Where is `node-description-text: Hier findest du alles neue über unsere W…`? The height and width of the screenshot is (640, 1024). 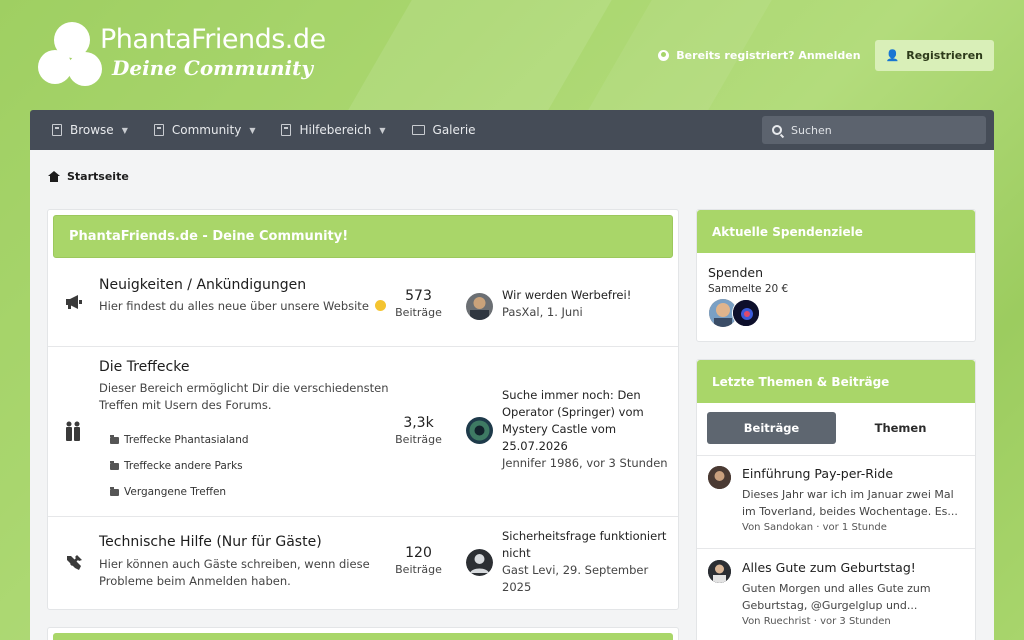 node-description-text: Hier findest du alles neue über unsere W… is located at coordinates (234, 306).